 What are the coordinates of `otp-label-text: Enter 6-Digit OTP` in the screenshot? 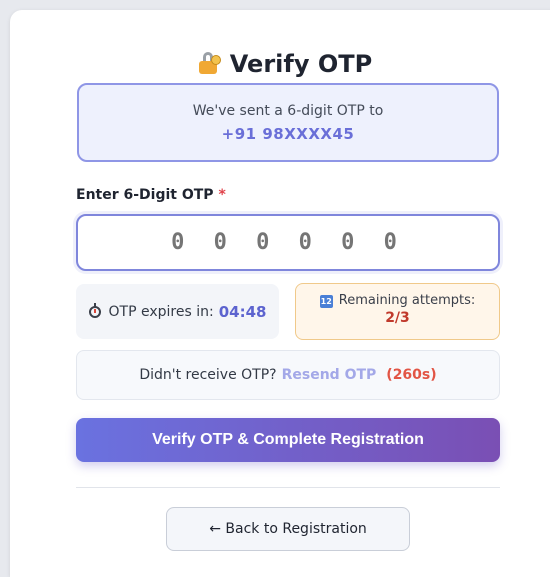 It's located at (145, 195).